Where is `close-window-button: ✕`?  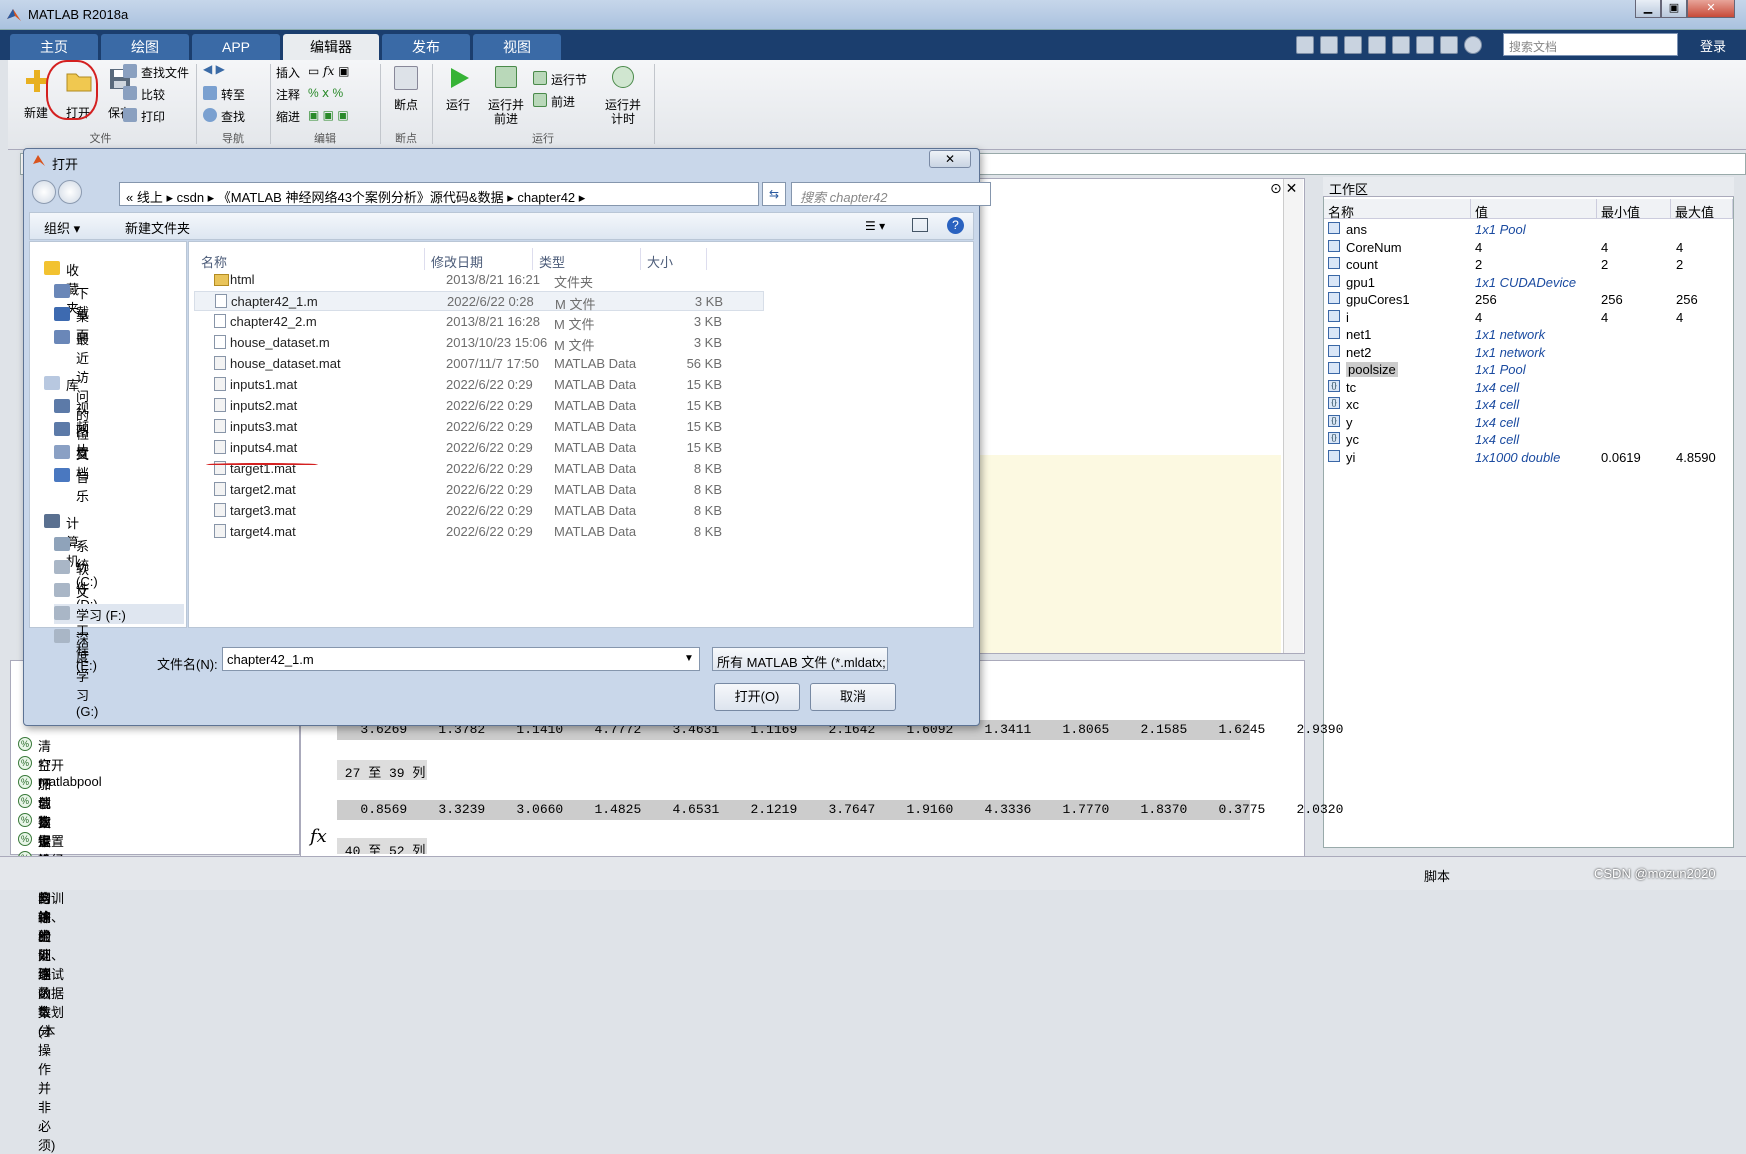 close-window-button: ✕ is located at coordinates (1711, 9).